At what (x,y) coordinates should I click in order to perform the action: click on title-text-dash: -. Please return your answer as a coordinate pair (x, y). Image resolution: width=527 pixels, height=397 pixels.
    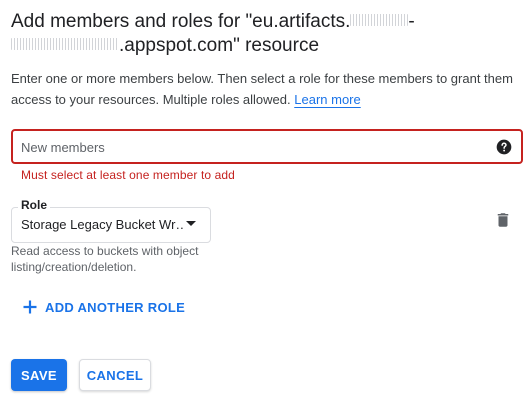
    Looking at the image, I should click on (411, 21).